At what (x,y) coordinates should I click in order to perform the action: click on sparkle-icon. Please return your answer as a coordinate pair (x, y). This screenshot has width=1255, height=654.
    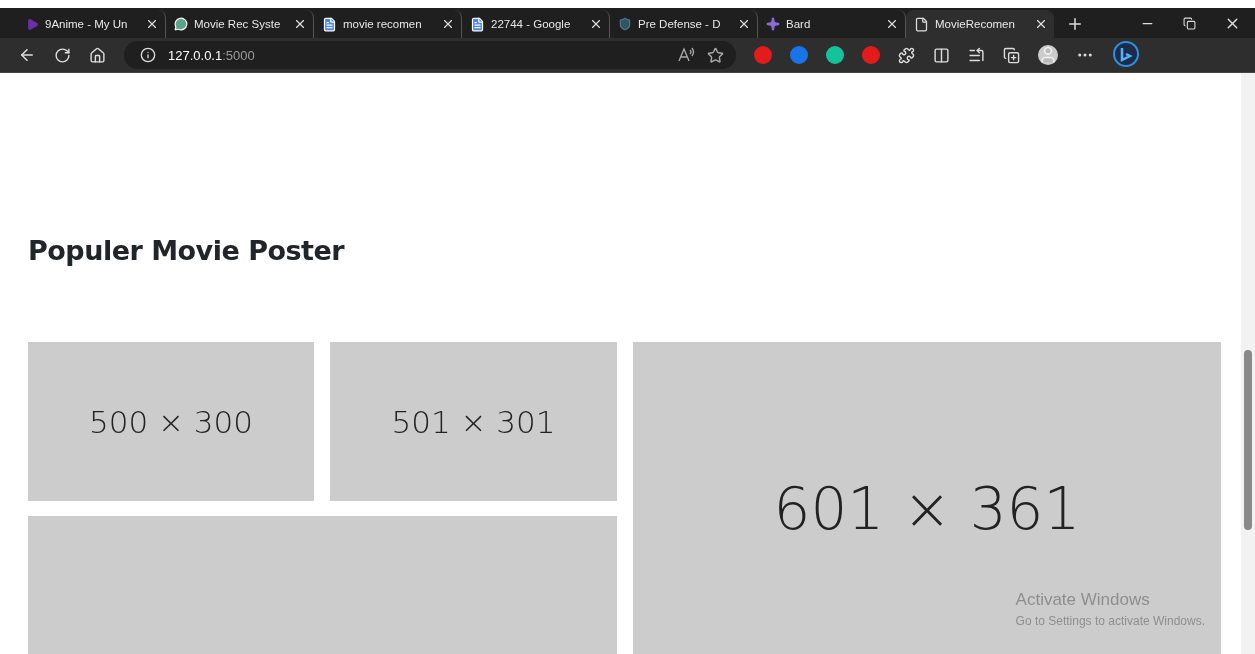
    Looking at the image, I should click on (773, 24).